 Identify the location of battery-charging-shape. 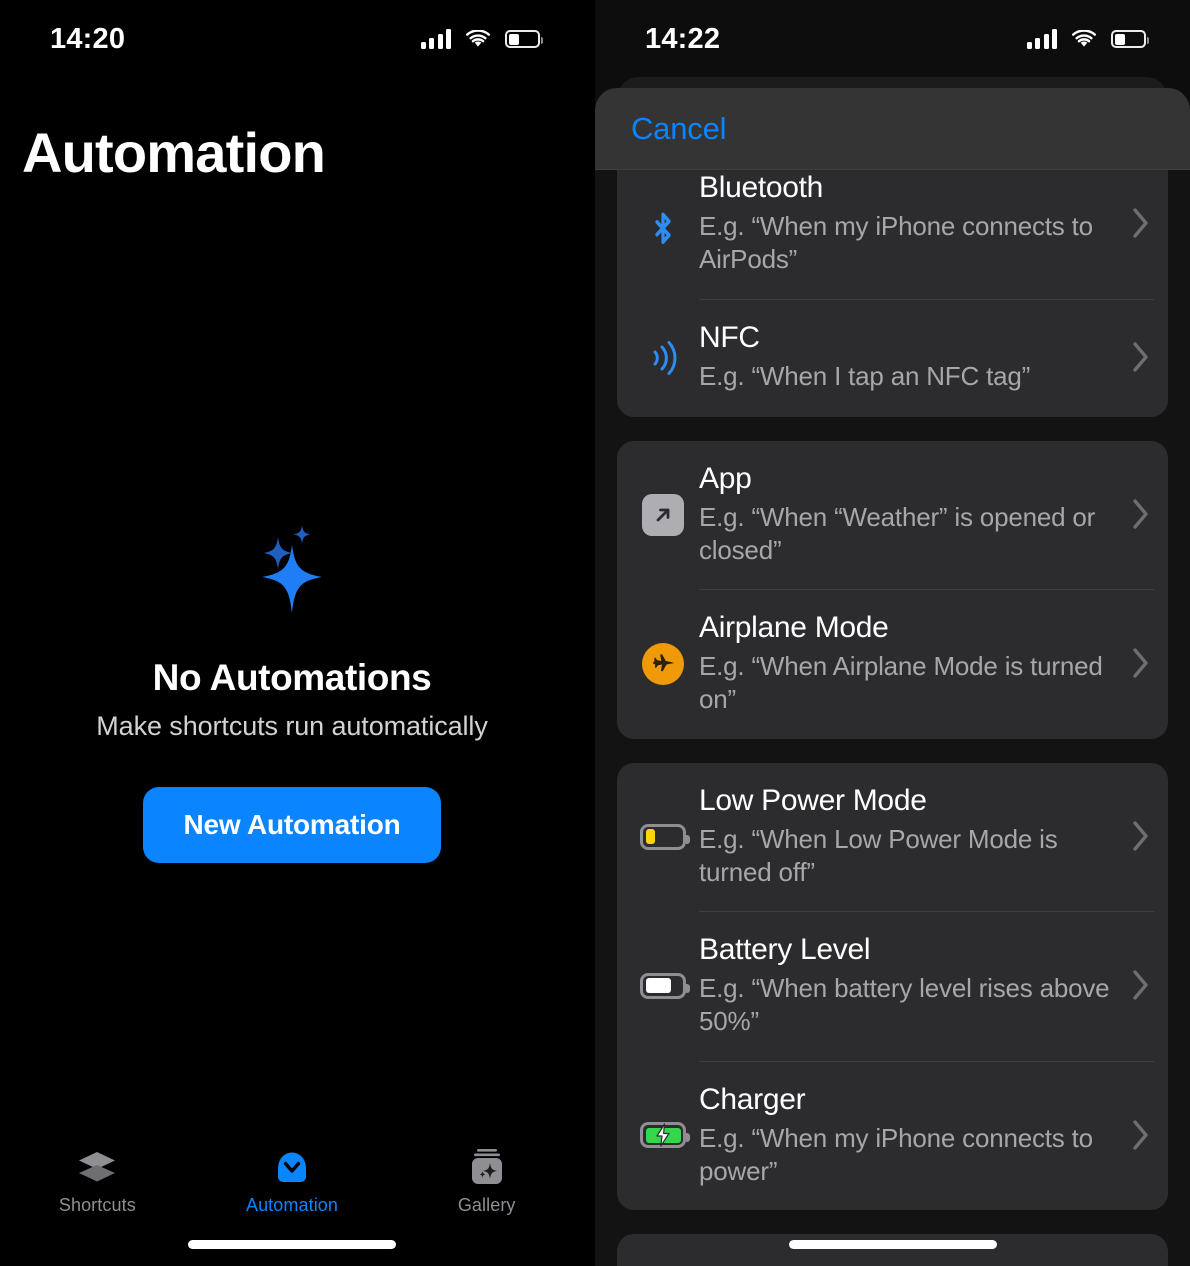
(665, 1135).